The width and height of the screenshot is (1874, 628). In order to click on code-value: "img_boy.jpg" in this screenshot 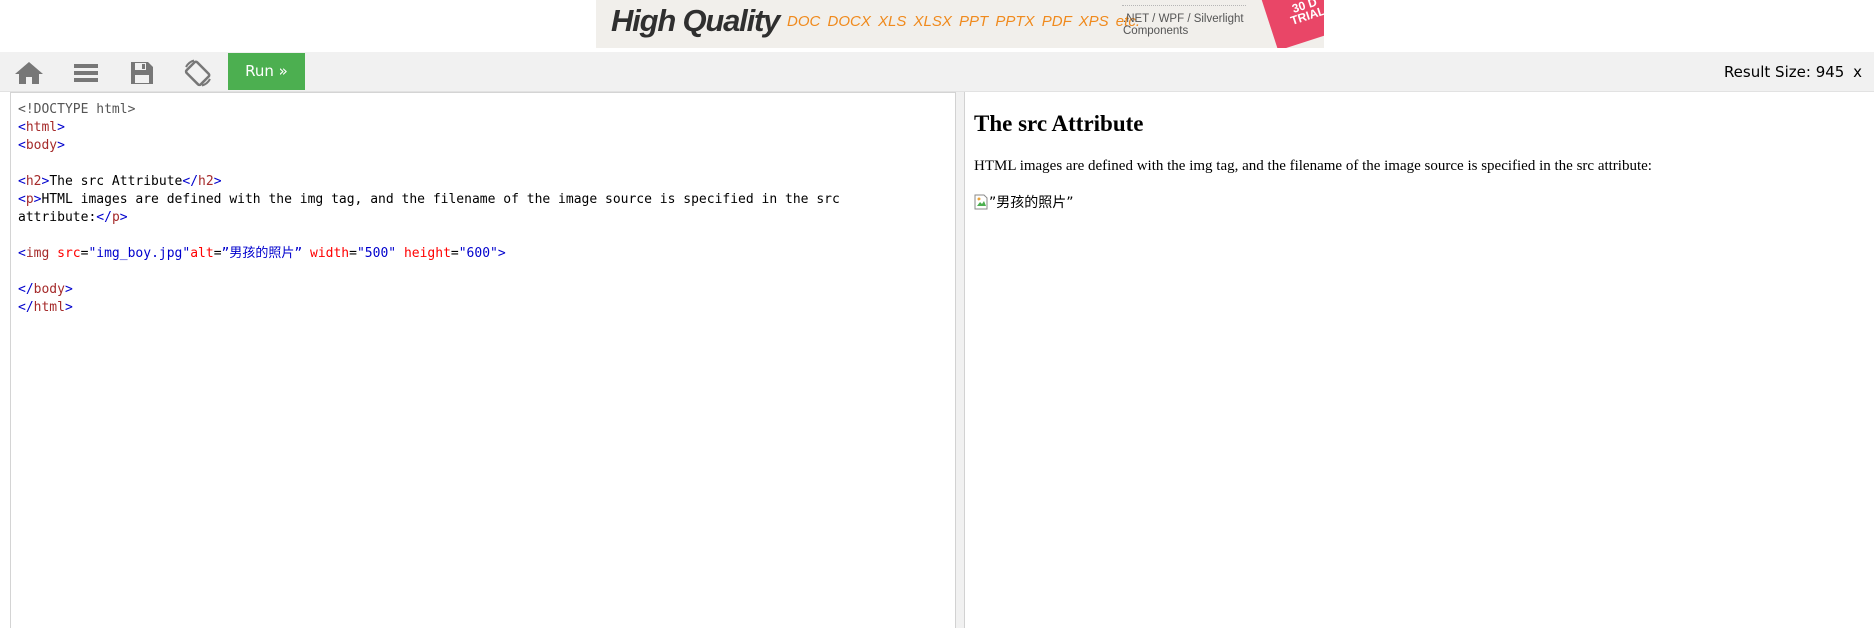, I will do `click(139, 253)`.